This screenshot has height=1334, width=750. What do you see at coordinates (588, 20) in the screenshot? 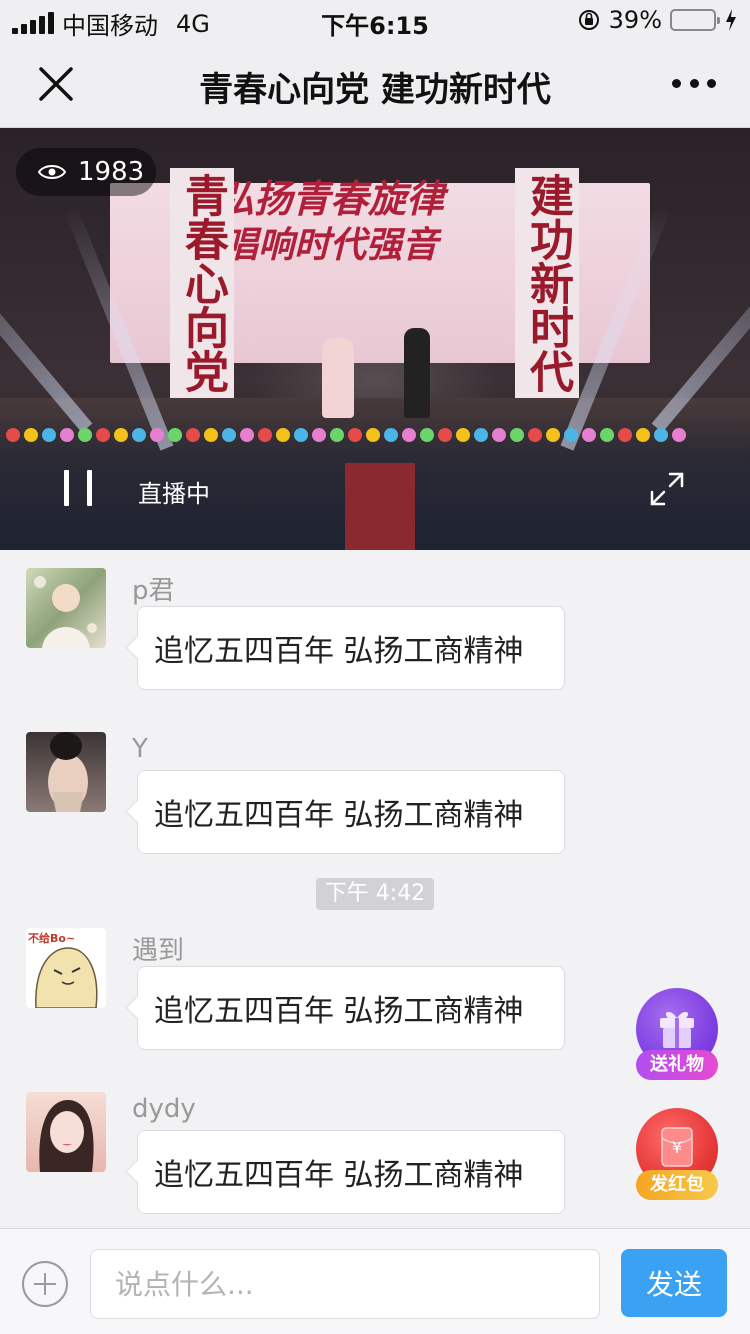
I see `orientation-lock-icon` at bounding box center [588, 20].